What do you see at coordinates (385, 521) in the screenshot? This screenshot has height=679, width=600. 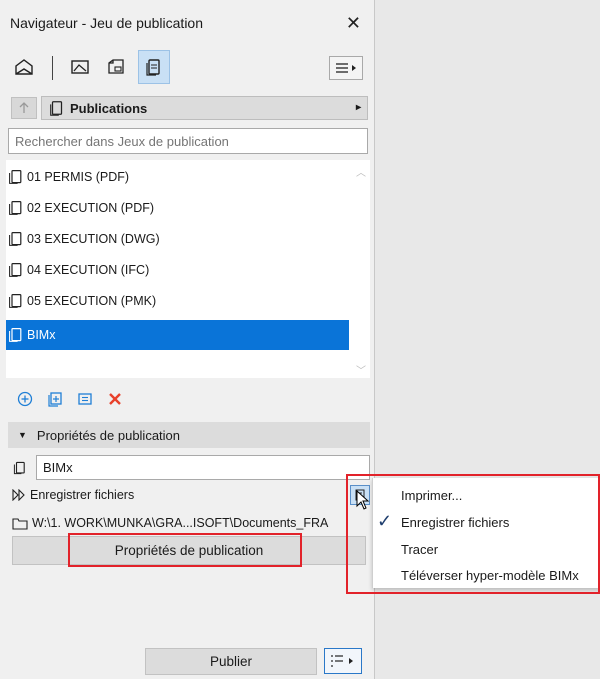 I see `checkmark-icon: ✓` at bounding box center [385, 521].